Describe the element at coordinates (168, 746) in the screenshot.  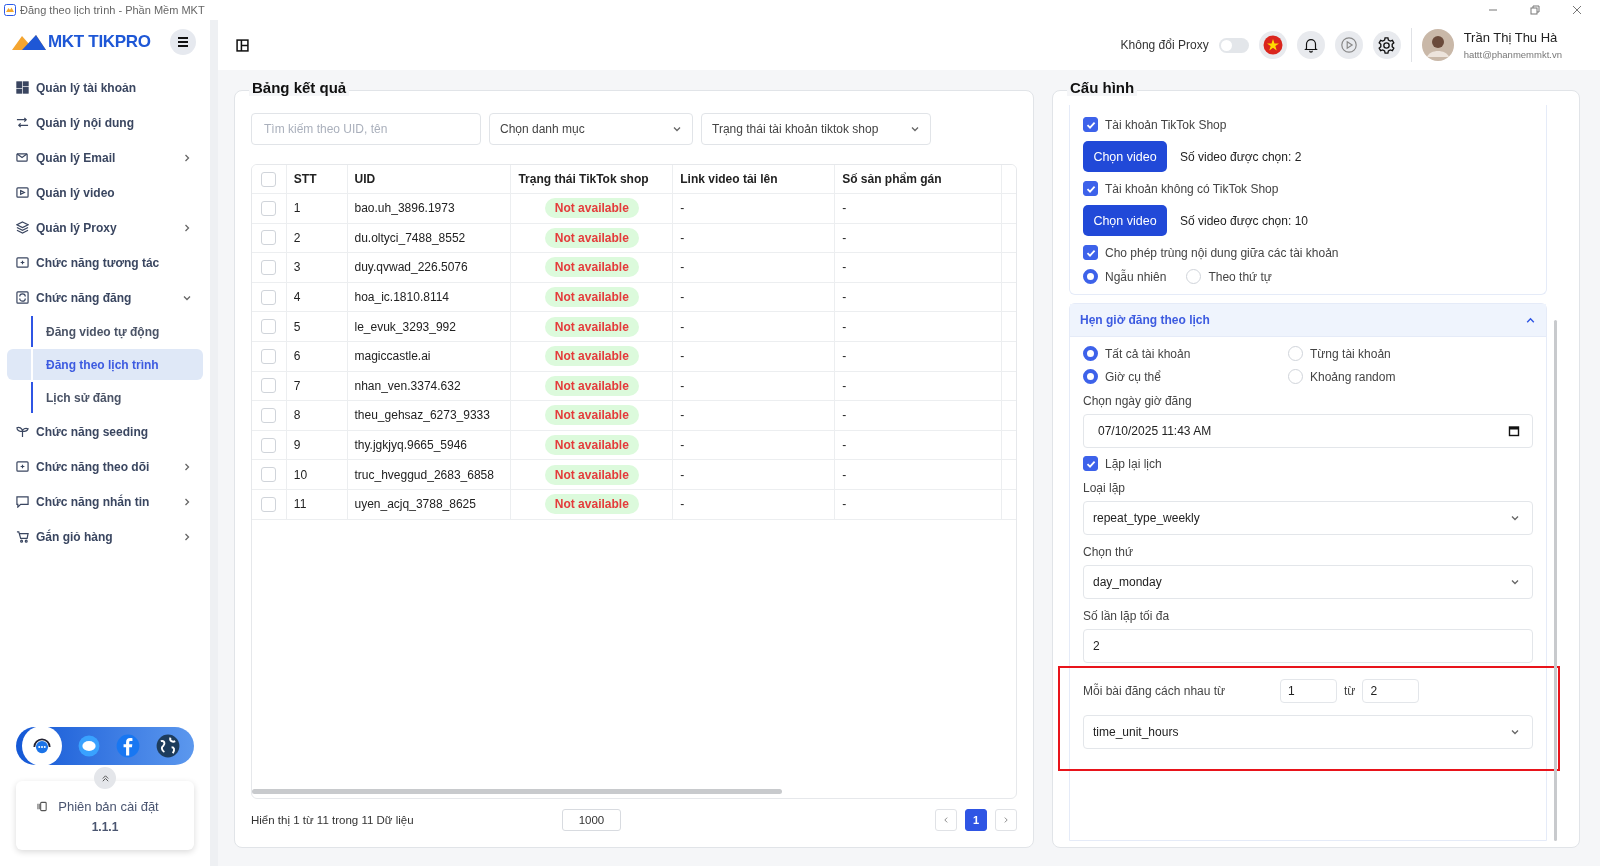
I see `globe-icon` at that location.